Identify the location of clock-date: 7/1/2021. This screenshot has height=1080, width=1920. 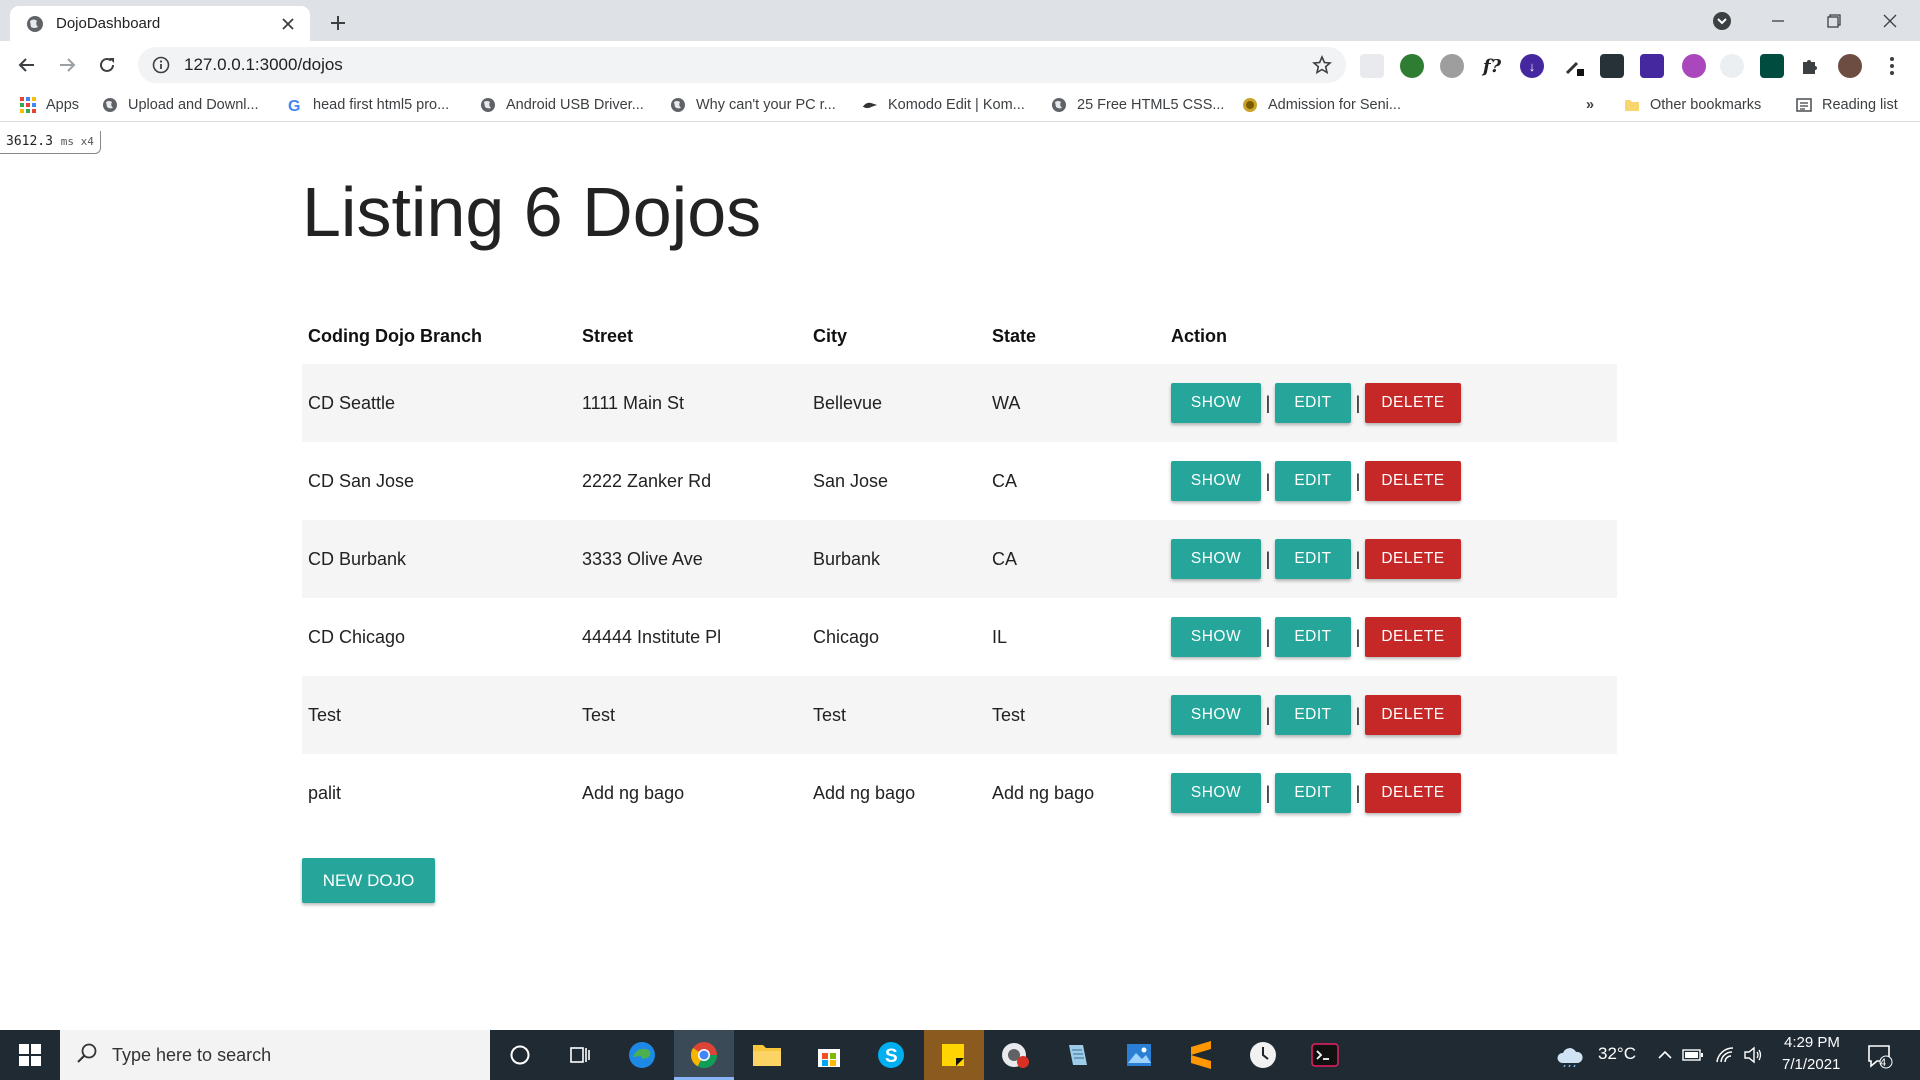
(1811, 1064).